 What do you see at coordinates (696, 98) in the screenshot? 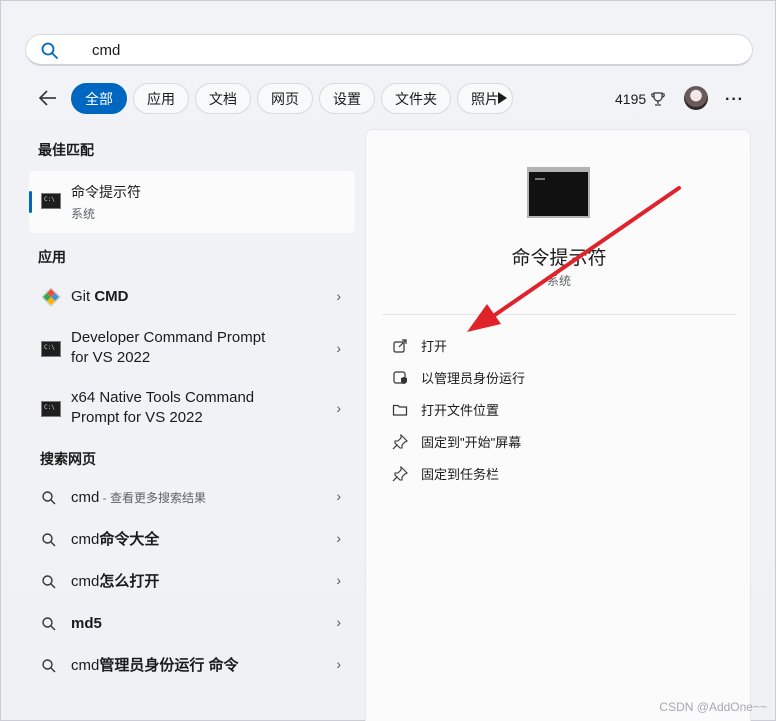
I see `avatar` at bounding box center [696, 98].